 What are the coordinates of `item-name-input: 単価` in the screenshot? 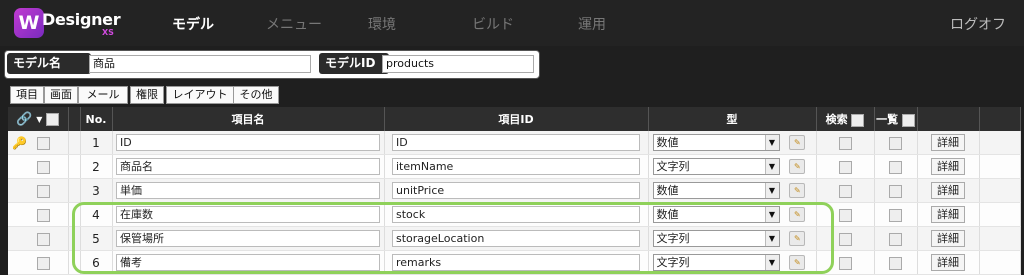 It's located at (248, 190).